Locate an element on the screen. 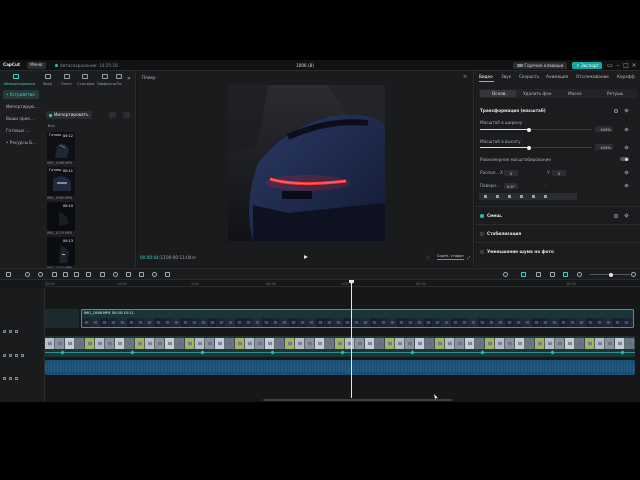 This screenshot has height=480, width=640. align-top-icon is located at coordinates (521, 196).